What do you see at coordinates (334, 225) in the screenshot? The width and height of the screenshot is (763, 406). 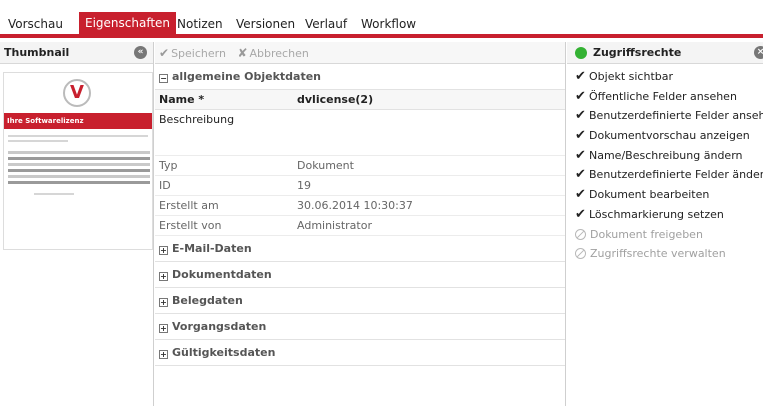 I see `row-value: Administrator` at bounding box center [334, 225].